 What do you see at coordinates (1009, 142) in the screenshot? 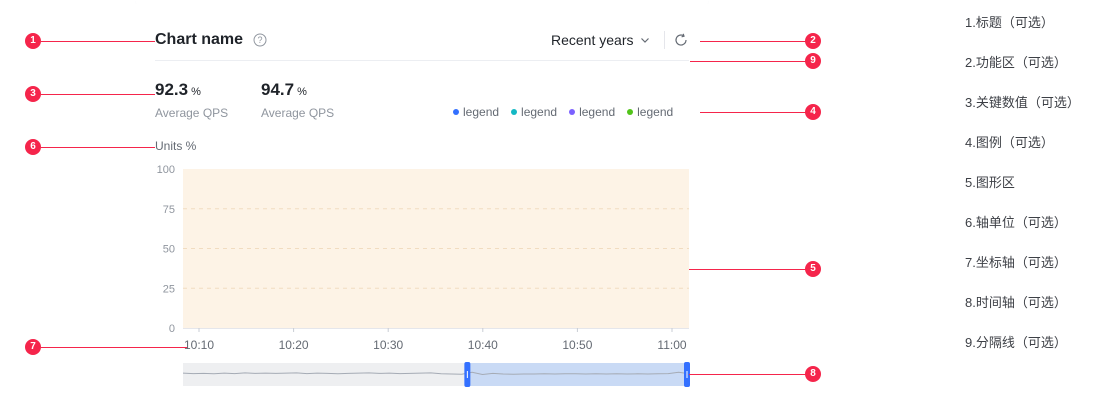
I see `note-item: 4.图例（可选）` at bounding box center [1009, 142].